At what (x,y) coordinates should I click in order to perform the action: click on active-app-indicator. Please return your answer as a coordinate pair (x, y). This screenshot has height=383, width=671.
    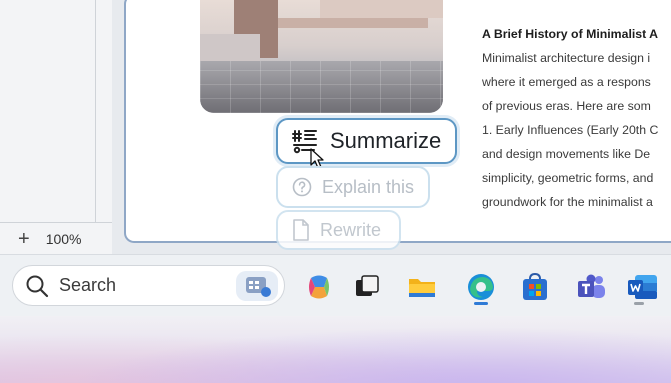
    Looking at the image, I should click on (481, 303).